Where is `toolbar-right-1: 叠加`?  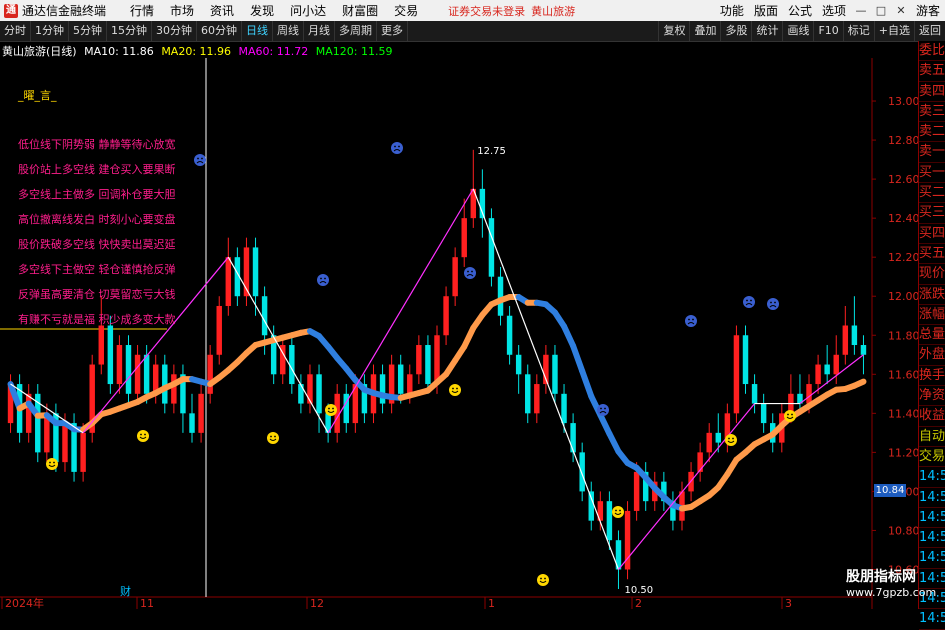 toolbar-right-1: 叠加 is located at coordinates (704, 31).